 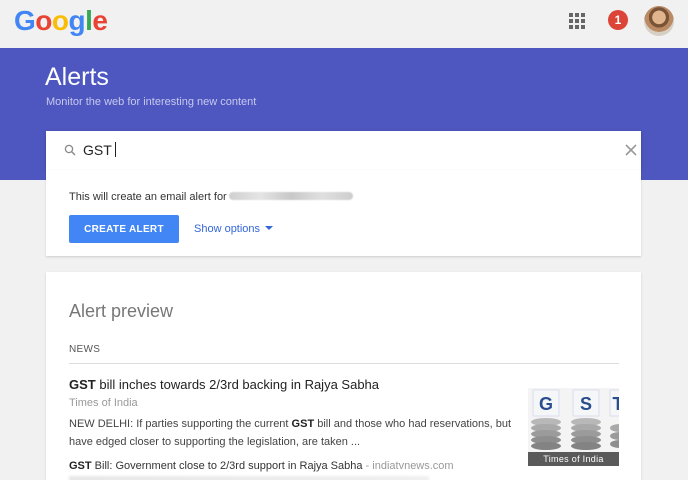 What do you see at coordinates (618, 20) in the screenshot?
I see `notification-badge: 1` at bounding box center [618, 20].